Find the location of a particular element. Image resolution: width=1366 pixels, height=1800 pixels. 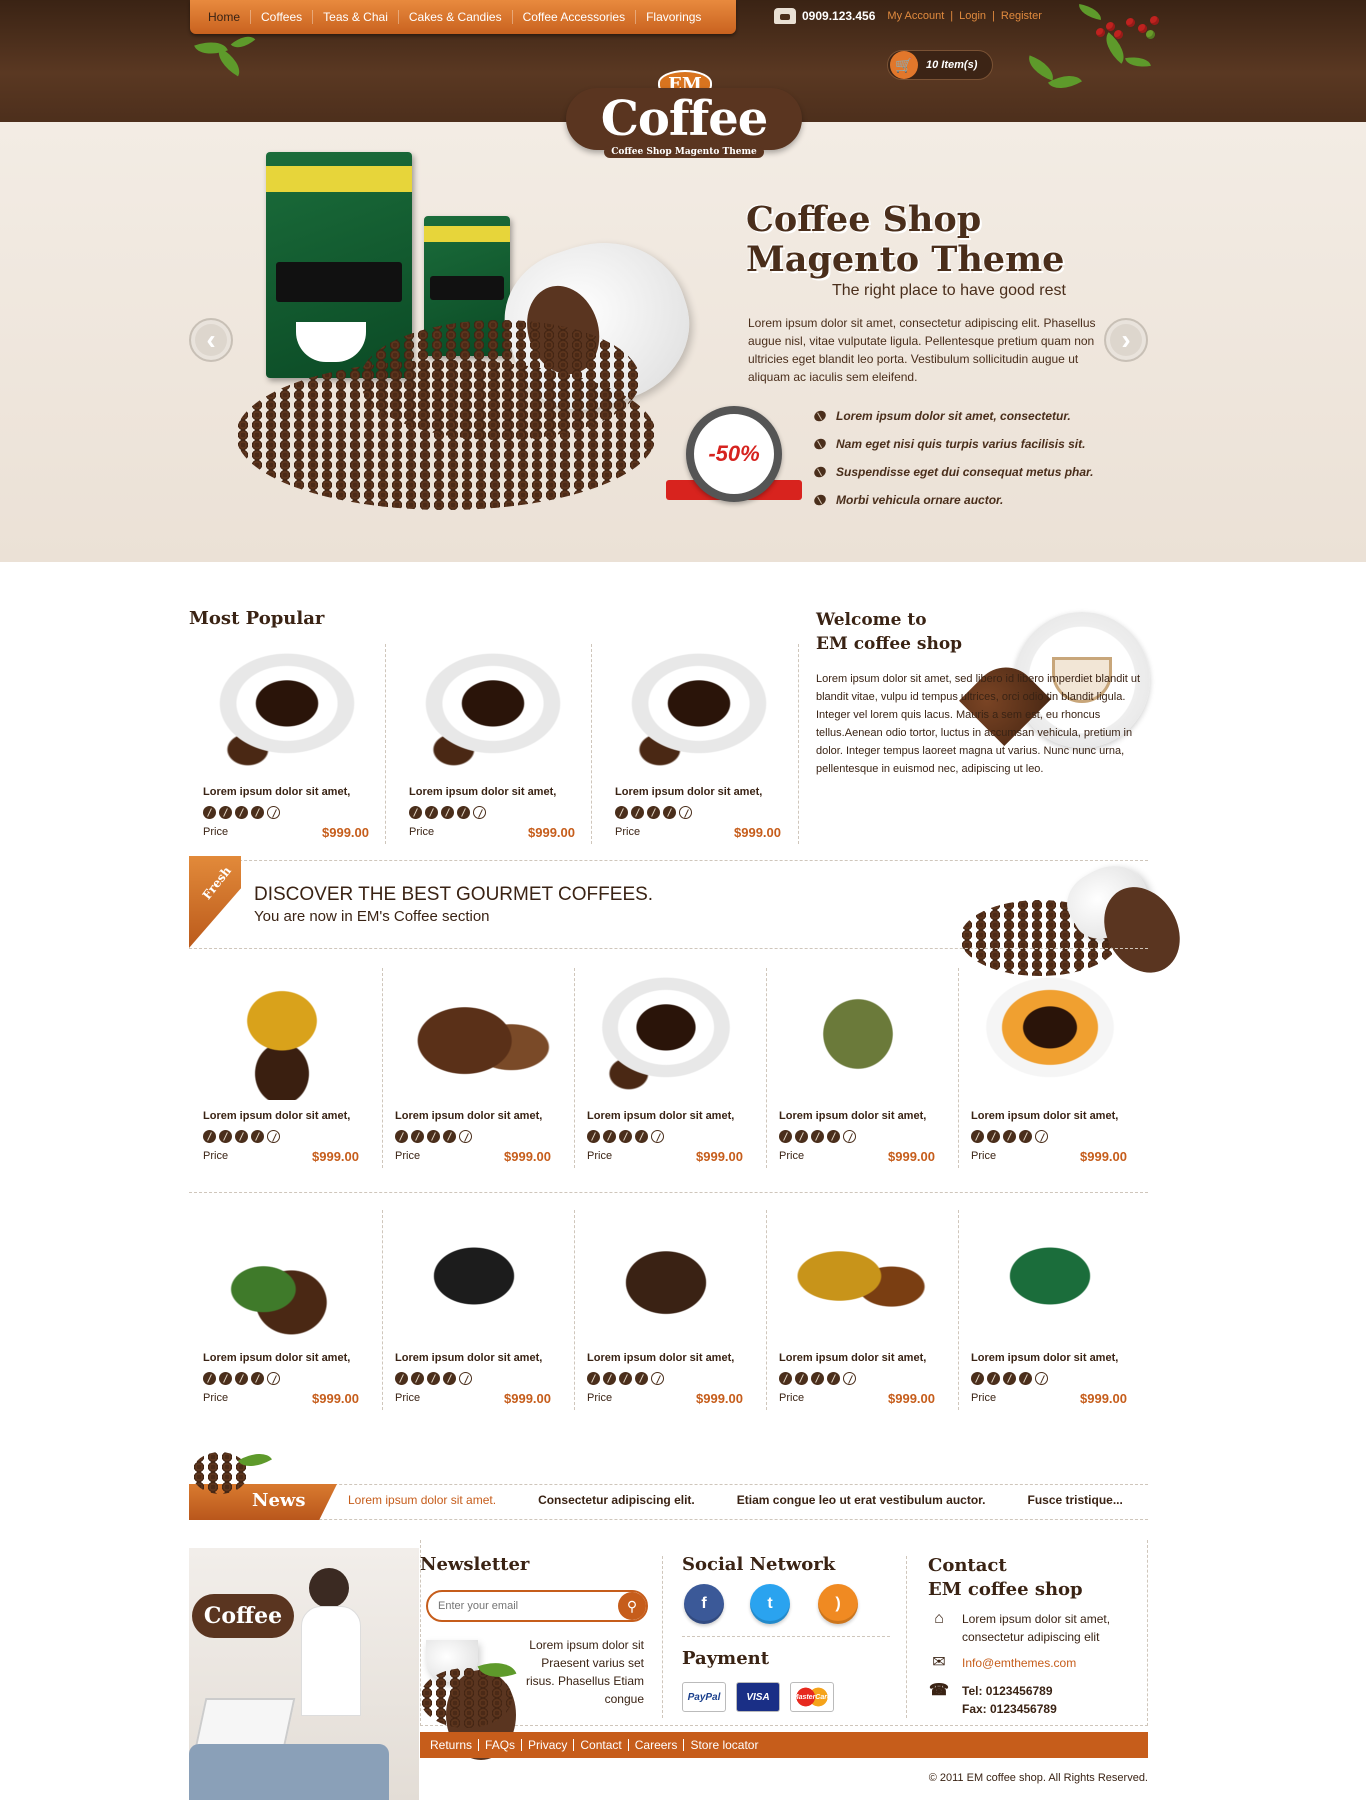

footer-link-privacy: Privacy is located at coordinates (548, 1745).